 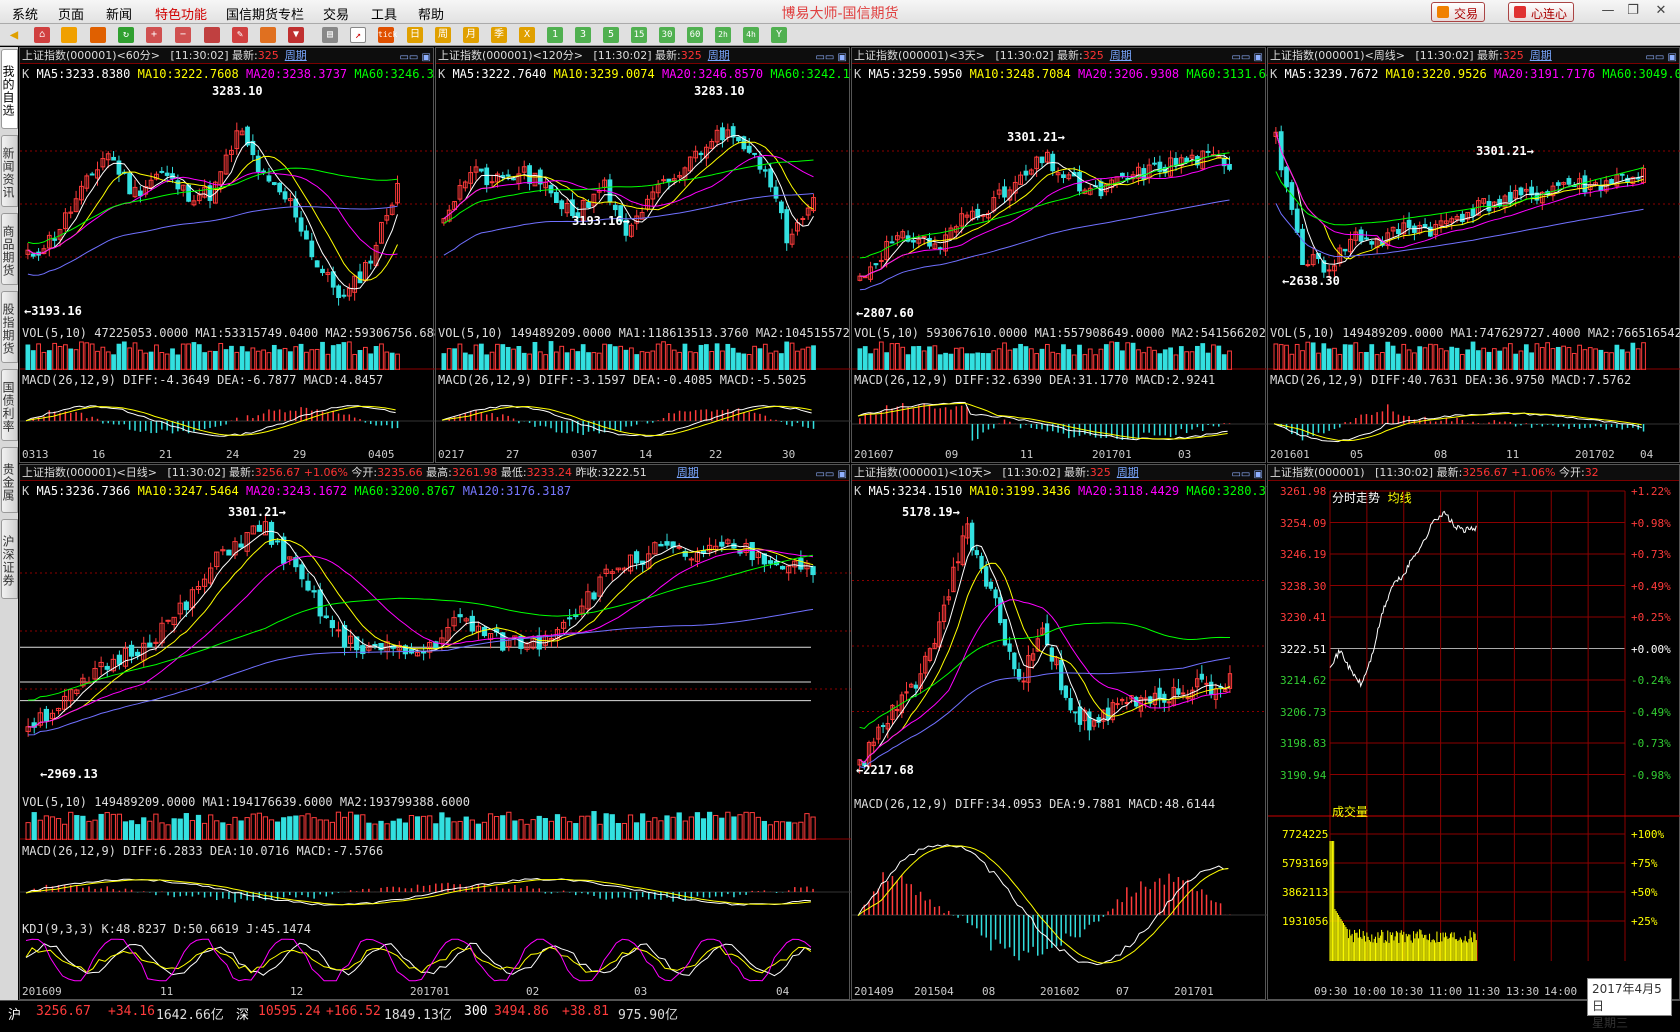 I want to click on maximize-button: ❐, so click(x=1633, y=11).